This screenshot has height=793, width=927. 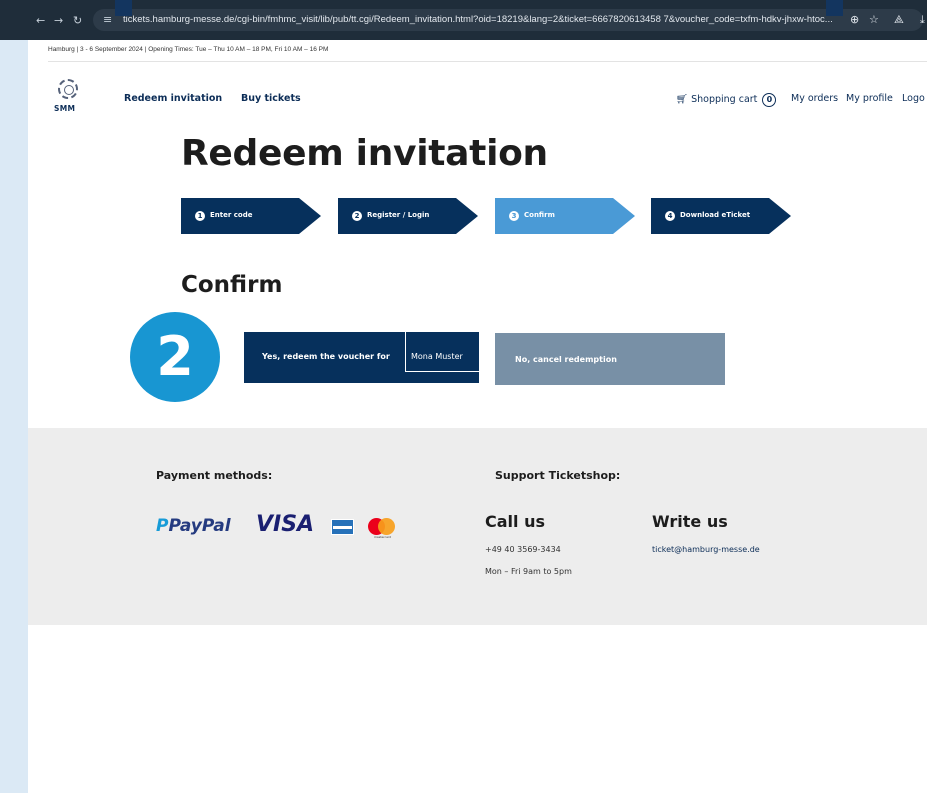 I want to click on step-label: Register / Login, so click(x=398, y=215).